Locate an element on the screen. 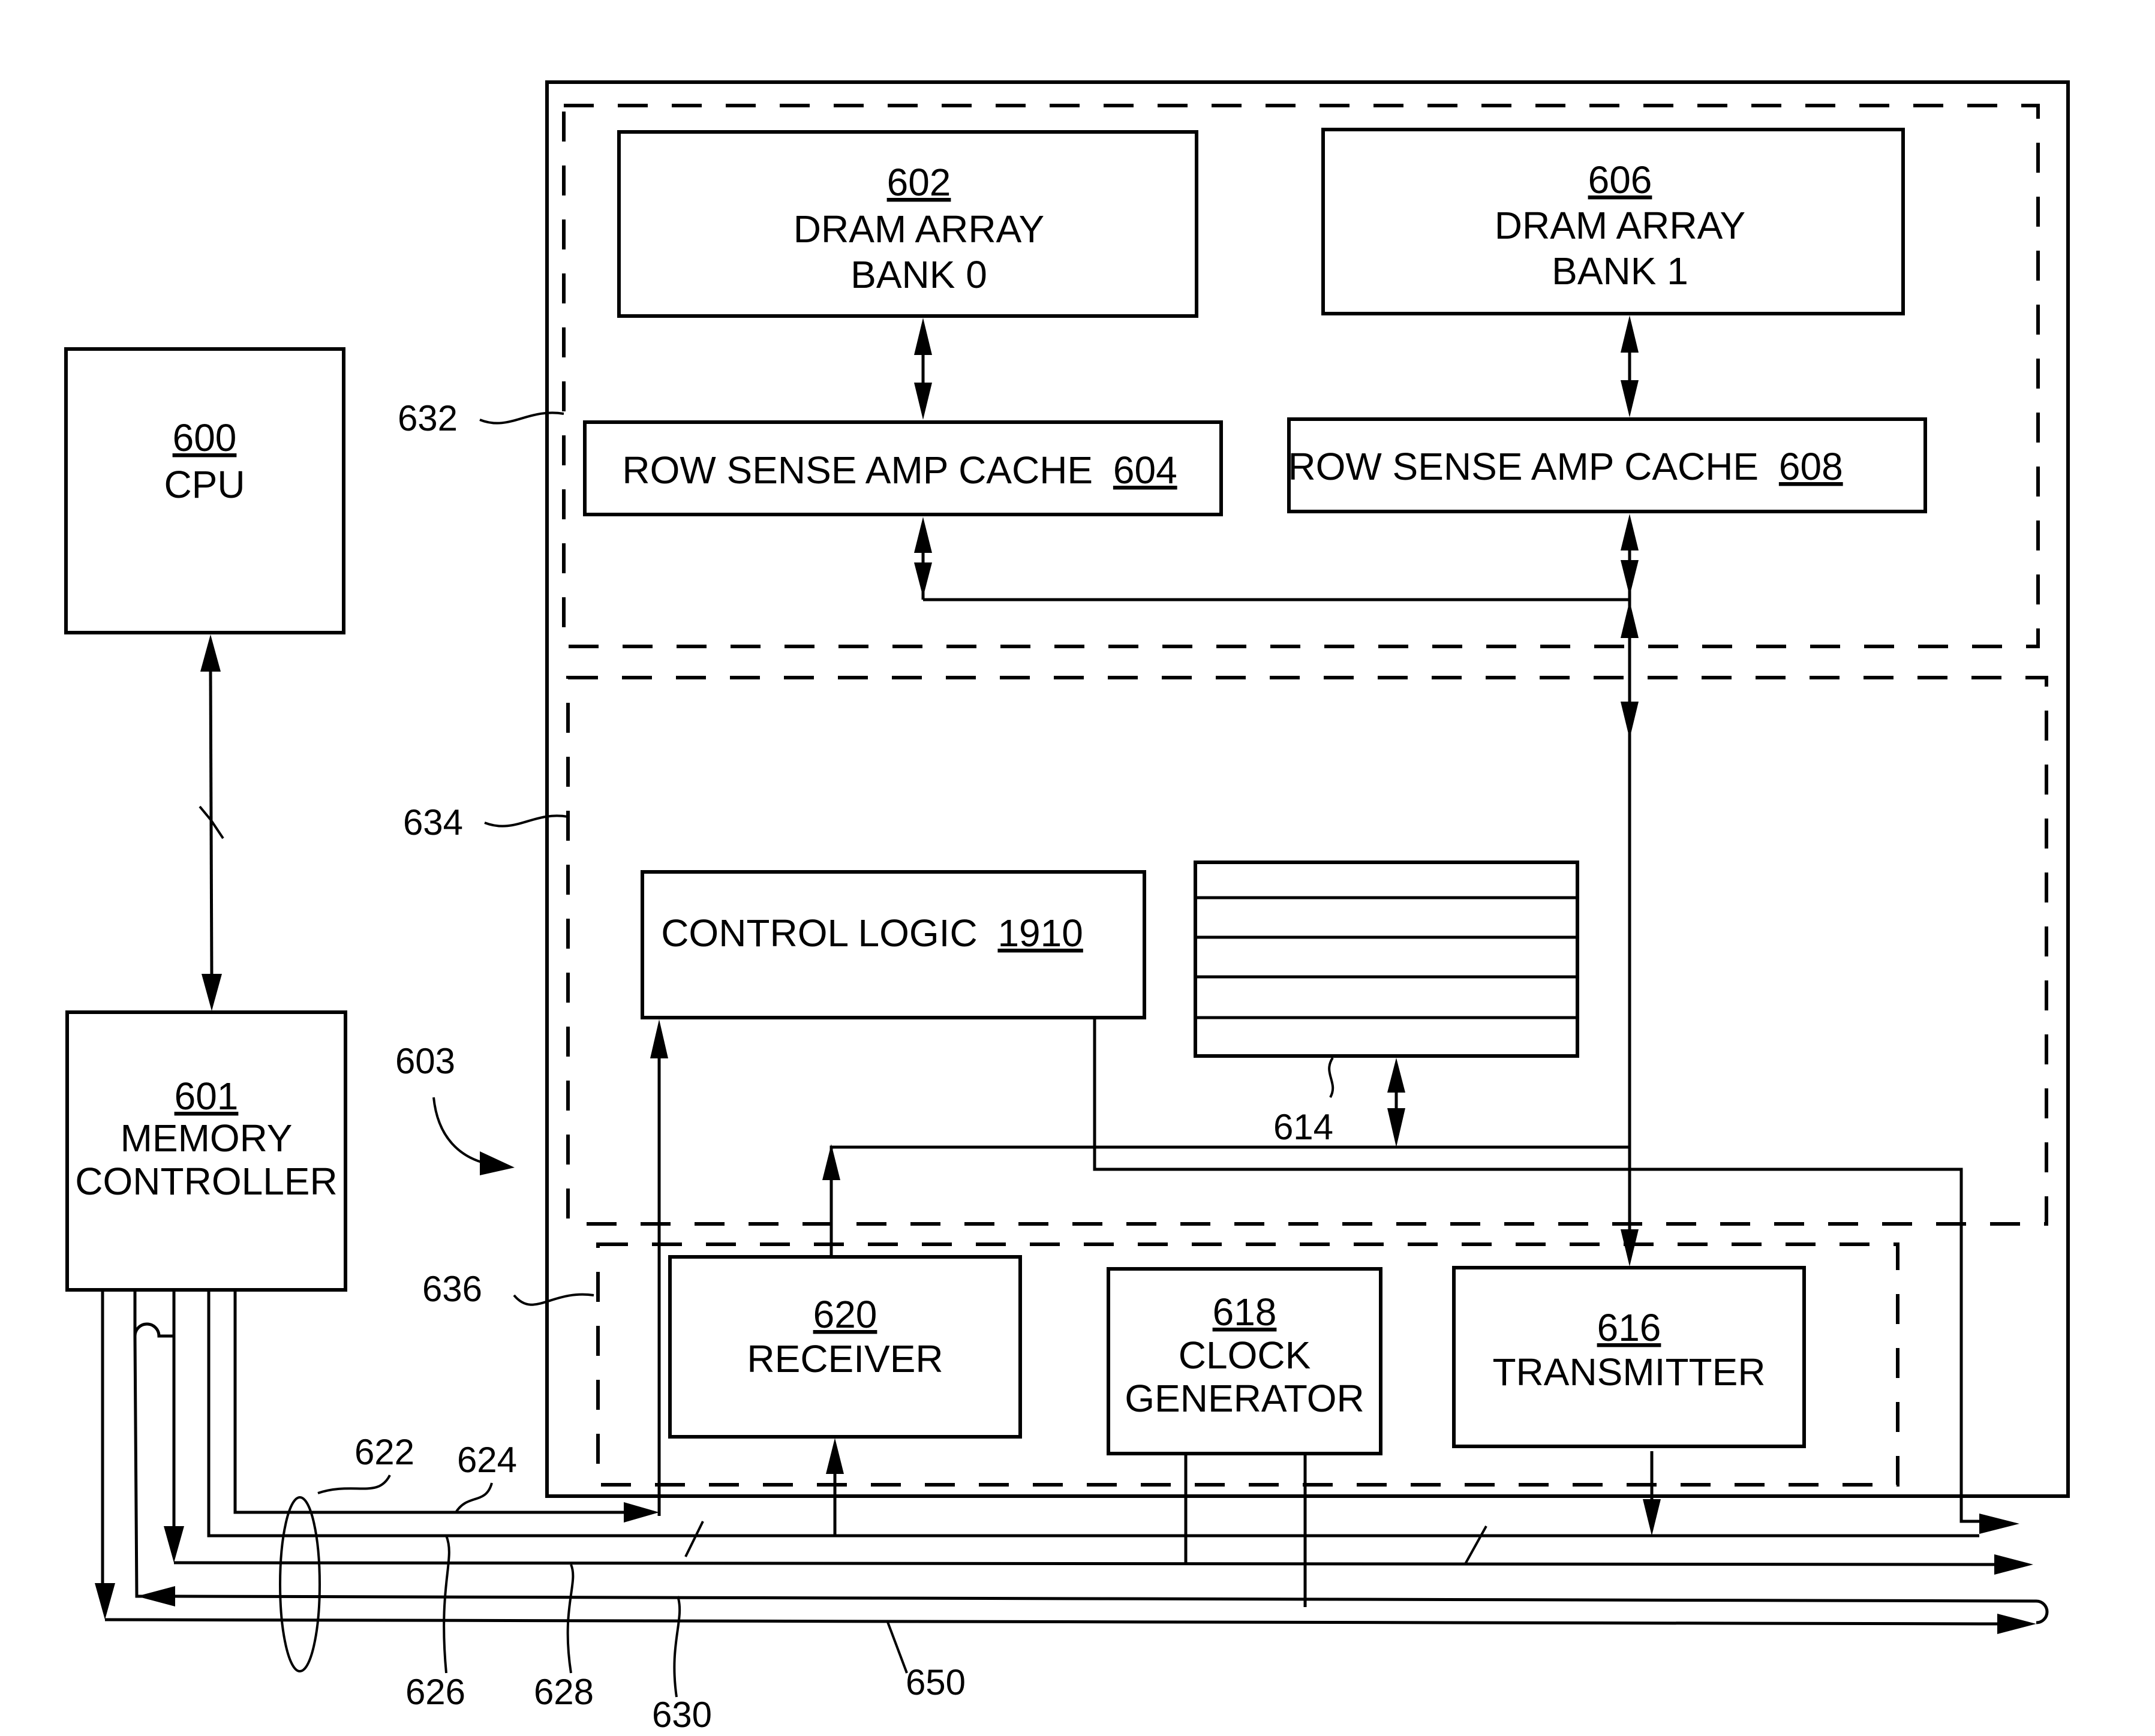 The width and height of the screenshot is (2155, 1736). memory-controller-label-line2: CONTROLLER is located at coordinates (206, 1181).